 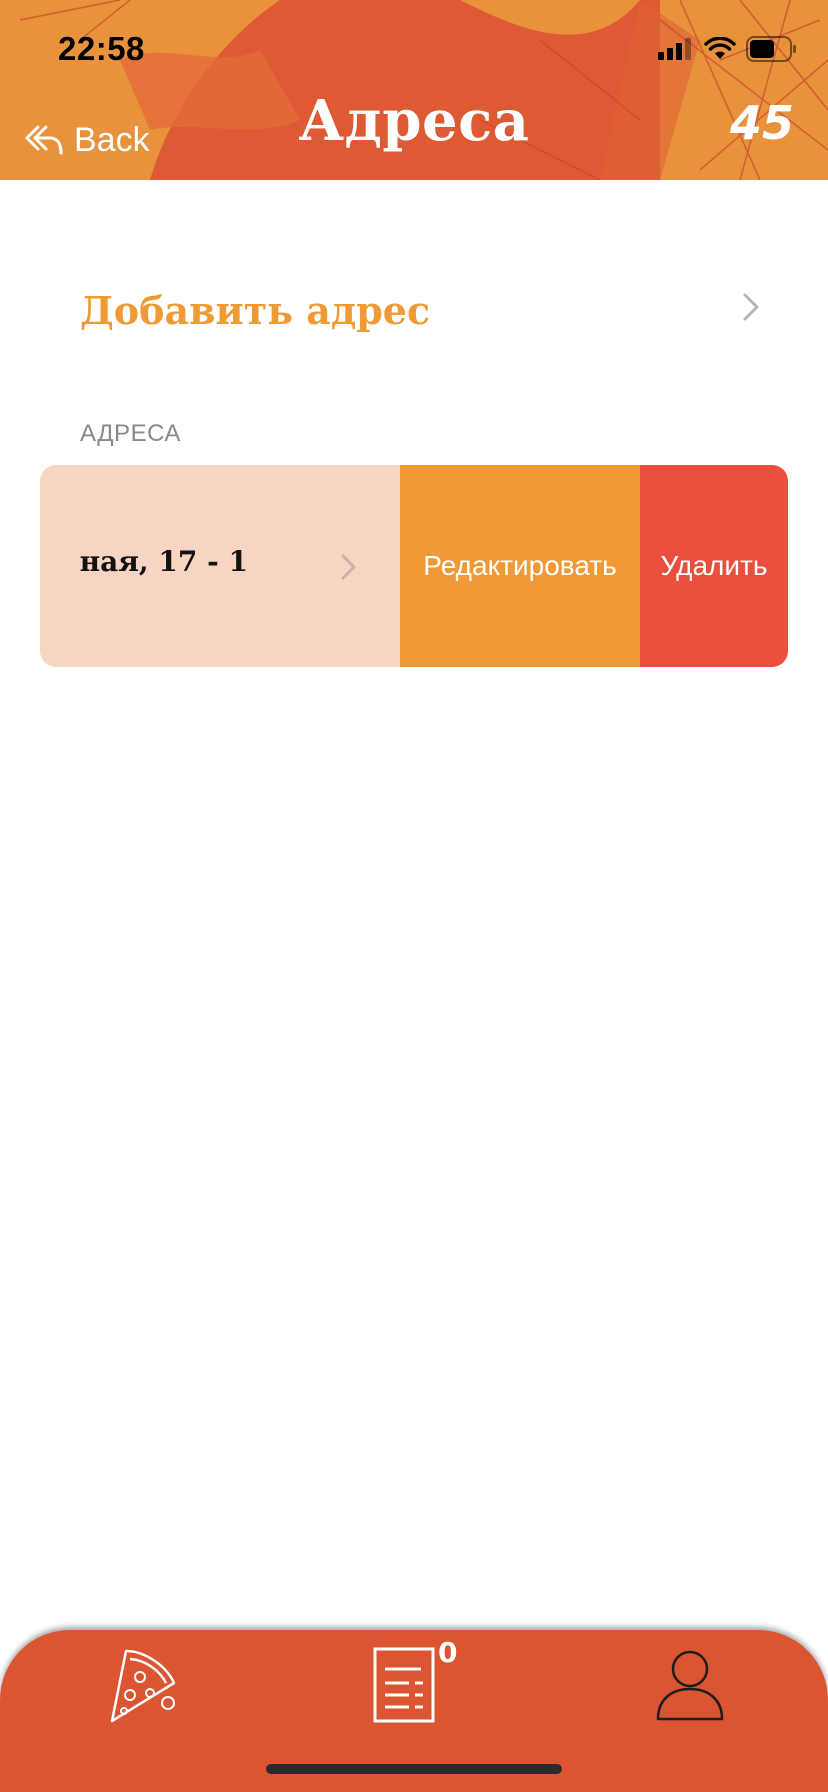 I want to click on address-text: ная, 17 - 1, so click(x=163, y=561).